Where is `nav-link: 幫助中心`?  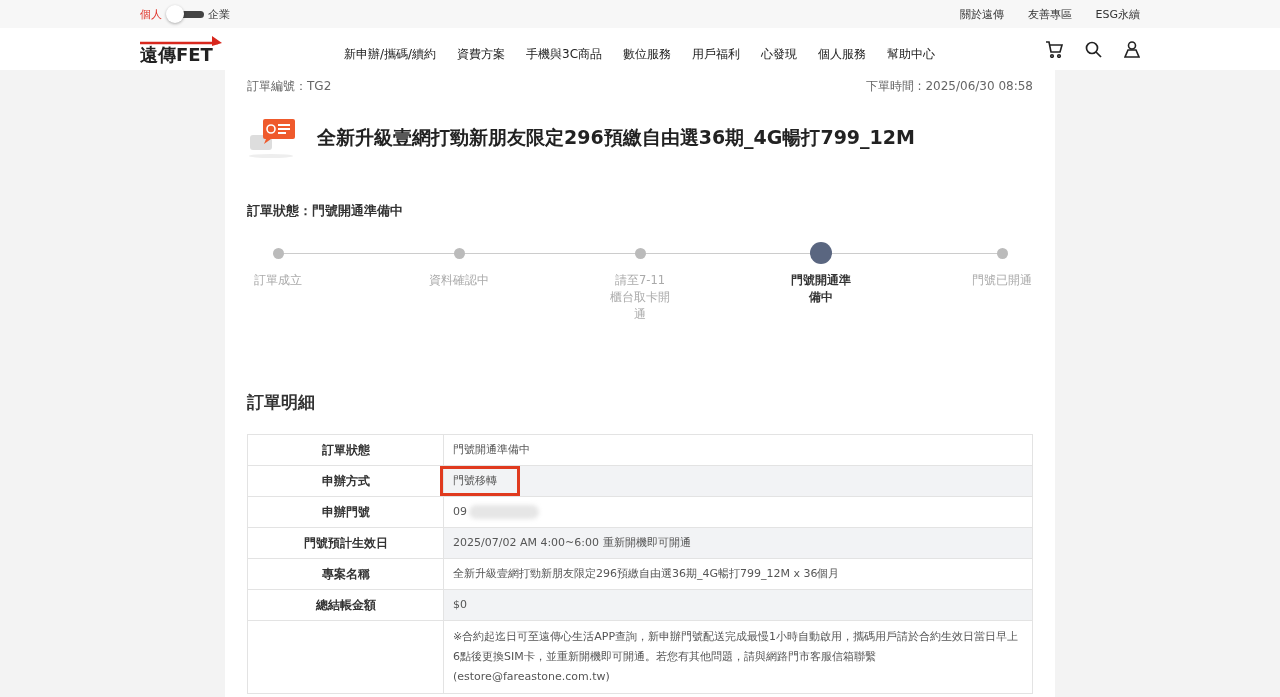 nav-link: 幫助中心 is located at coordinates (911, 54).